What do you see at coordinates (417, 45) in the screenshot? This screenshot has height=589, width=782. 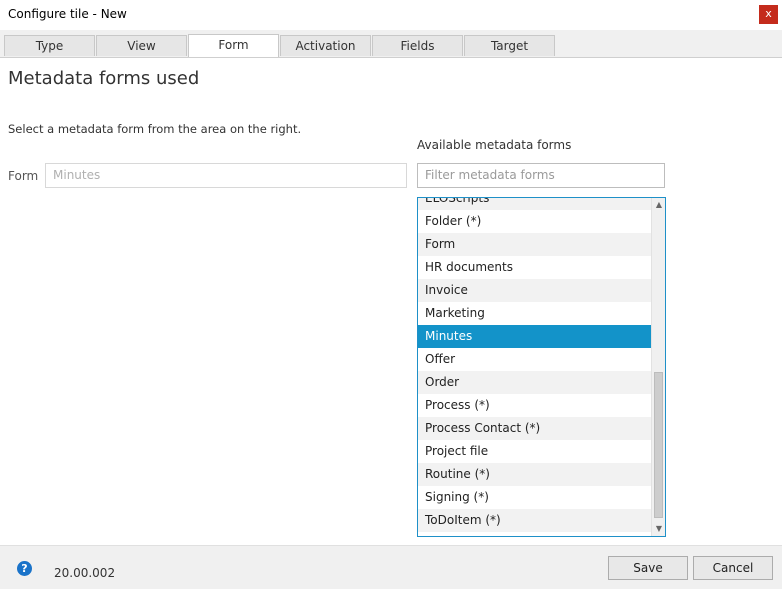 I see `tab-fields: Fields` at bounding box center [417, 45].